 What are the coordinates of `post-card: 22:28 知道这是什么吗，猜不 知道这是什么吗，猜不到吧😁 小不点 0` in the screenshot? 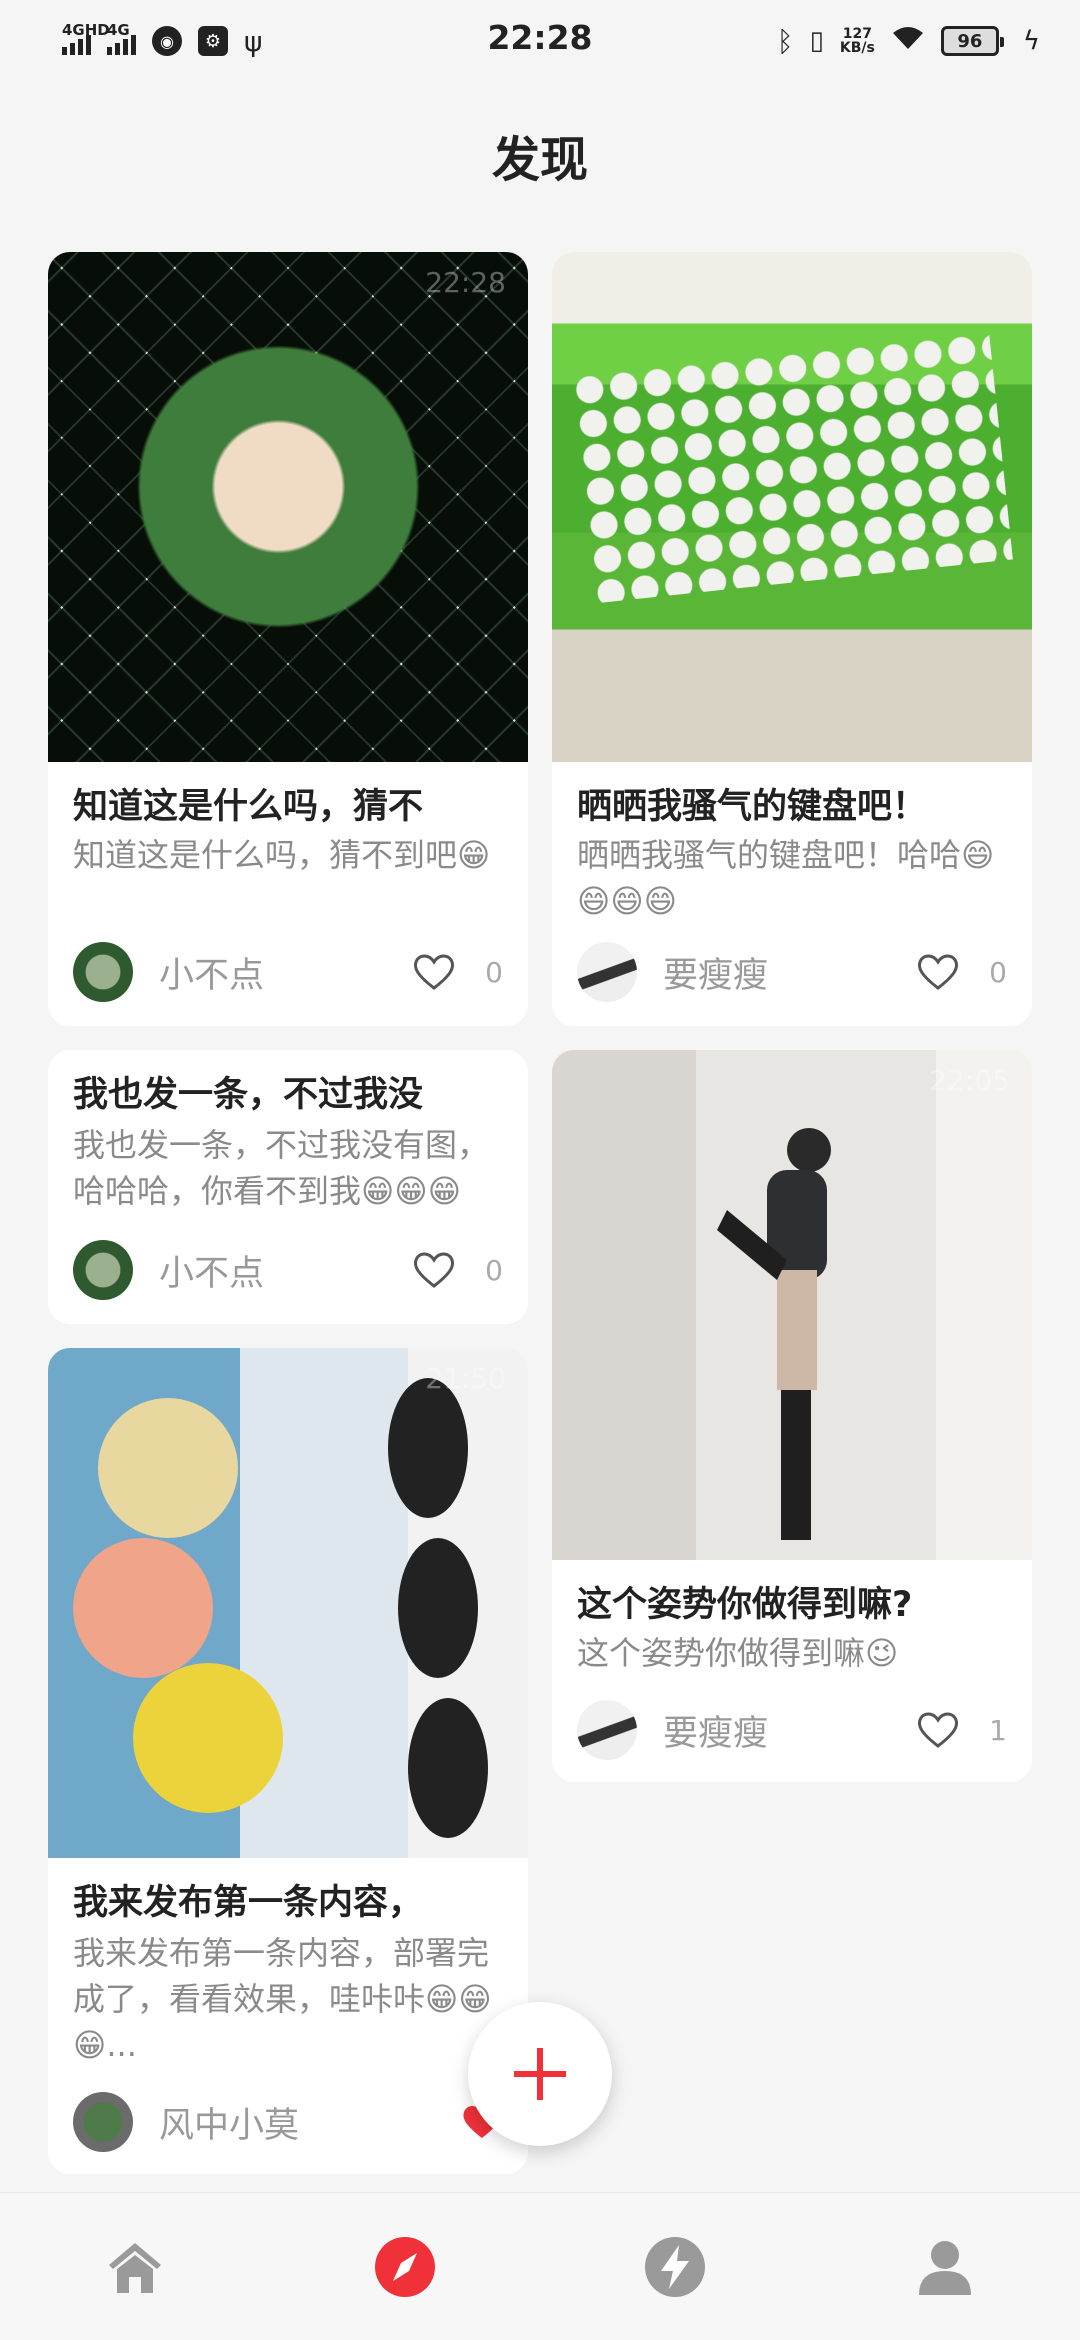 It's located at (288, 639).